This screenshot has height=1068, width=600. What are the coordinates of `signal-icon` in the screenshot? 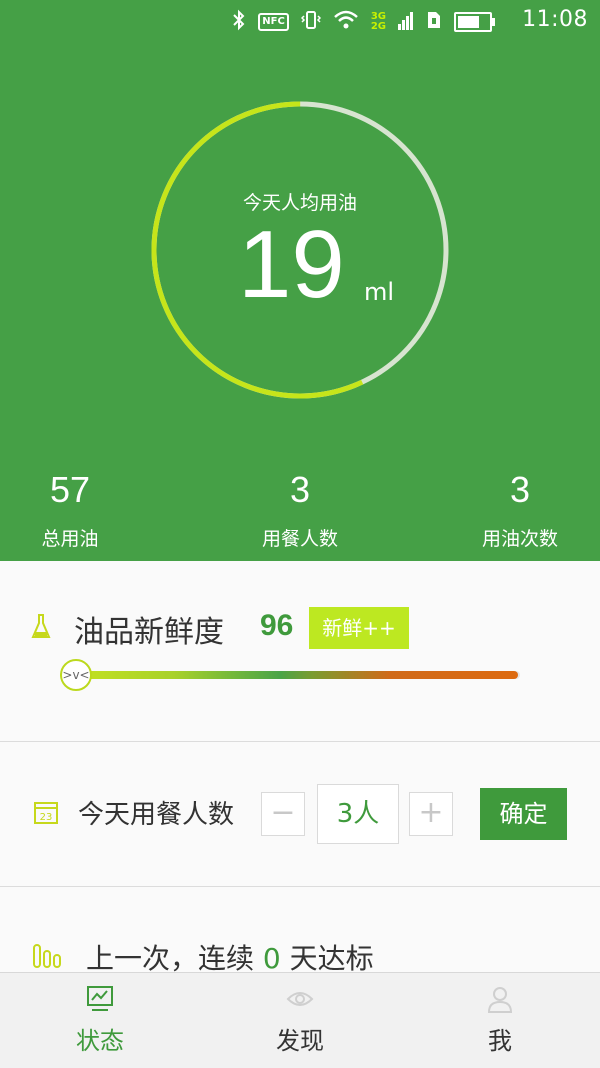 It's located at (406, 22).